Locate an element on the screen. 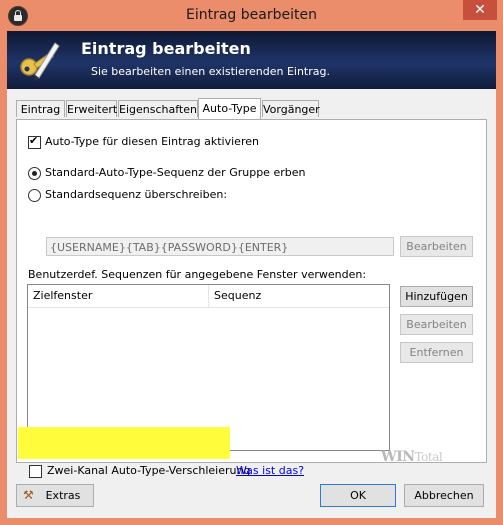  add-button: Hinzufügen is located at coordinates (436, 296).